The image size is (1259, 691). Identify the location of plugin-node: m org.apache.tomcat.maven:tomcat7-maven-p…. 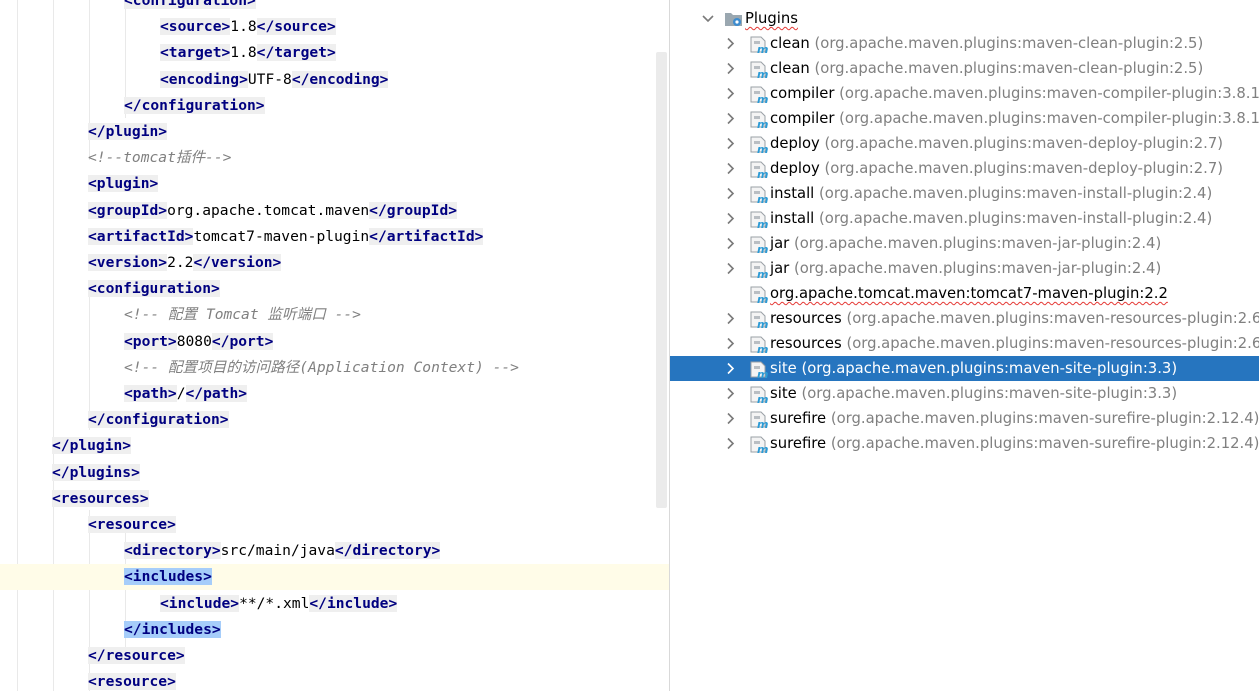
(964, 293).